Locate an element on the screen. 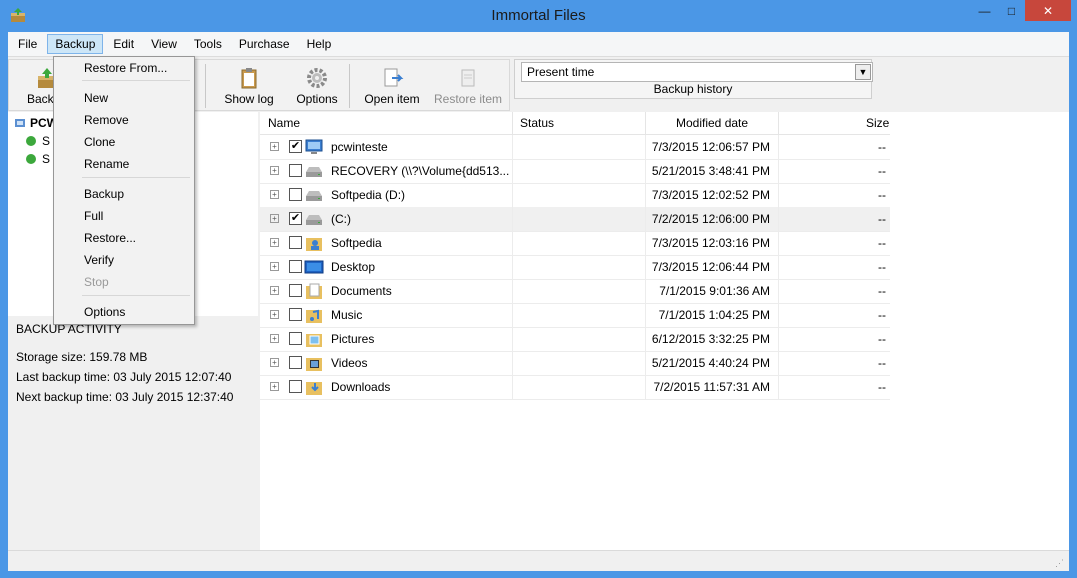  menu-rename: Rename is located at coordinates (106, 164).